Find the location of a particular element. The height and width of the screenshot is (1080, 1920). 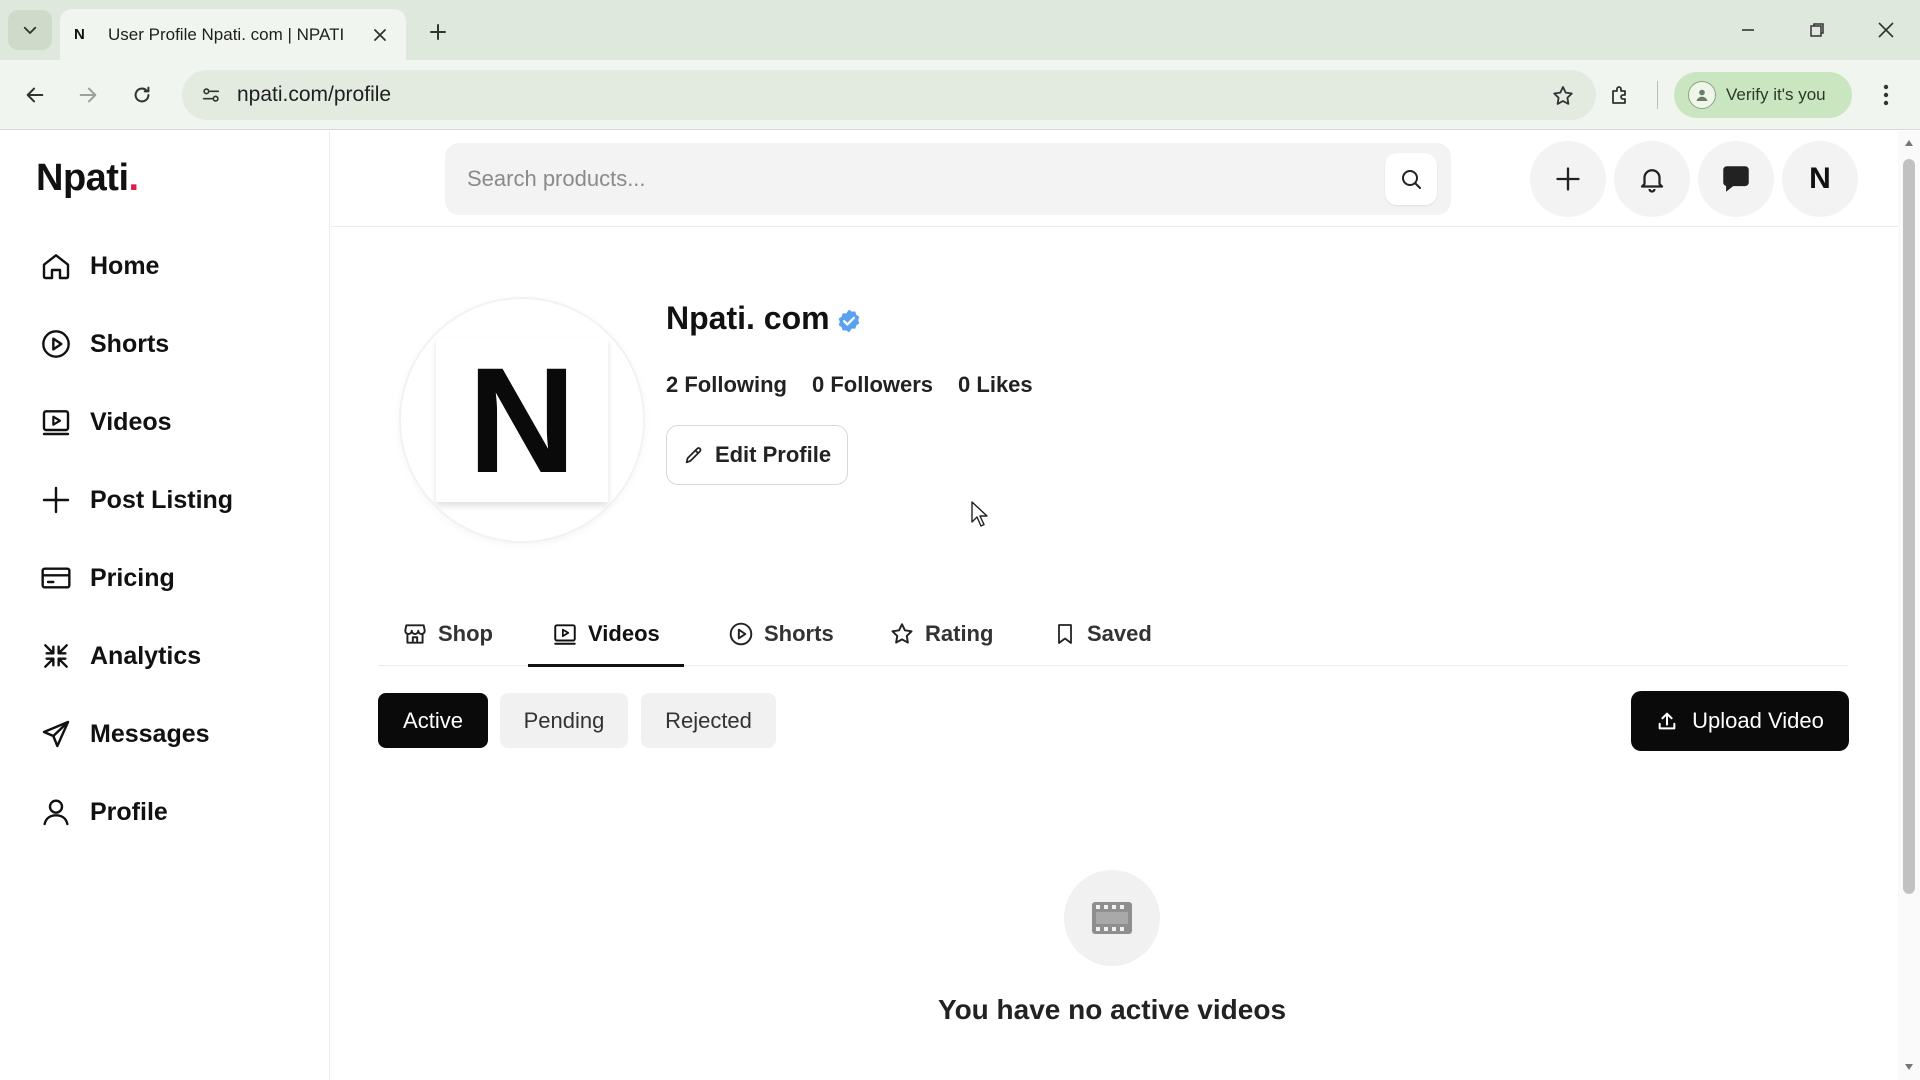

sidebar-item-label: Home is located at coordinates (125, 265).